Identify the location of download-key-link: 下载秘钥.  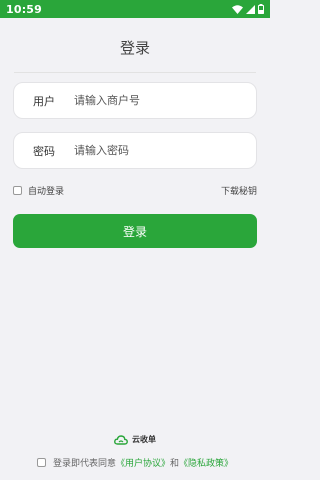
(239, 190).